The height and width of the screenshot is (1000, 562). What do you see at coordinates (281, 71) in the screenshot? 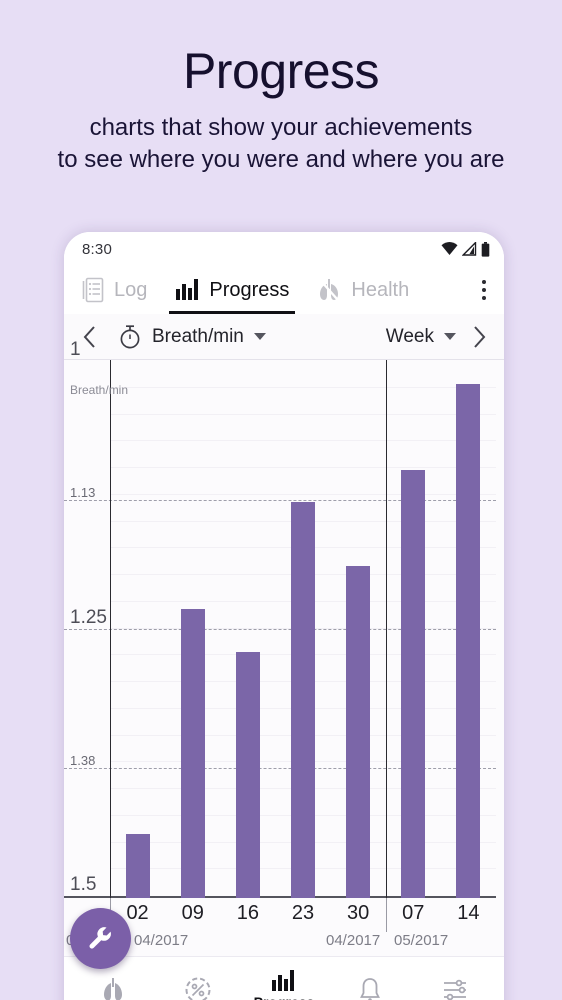
I see `page-title: Progress` at bounding box center [281, 71].